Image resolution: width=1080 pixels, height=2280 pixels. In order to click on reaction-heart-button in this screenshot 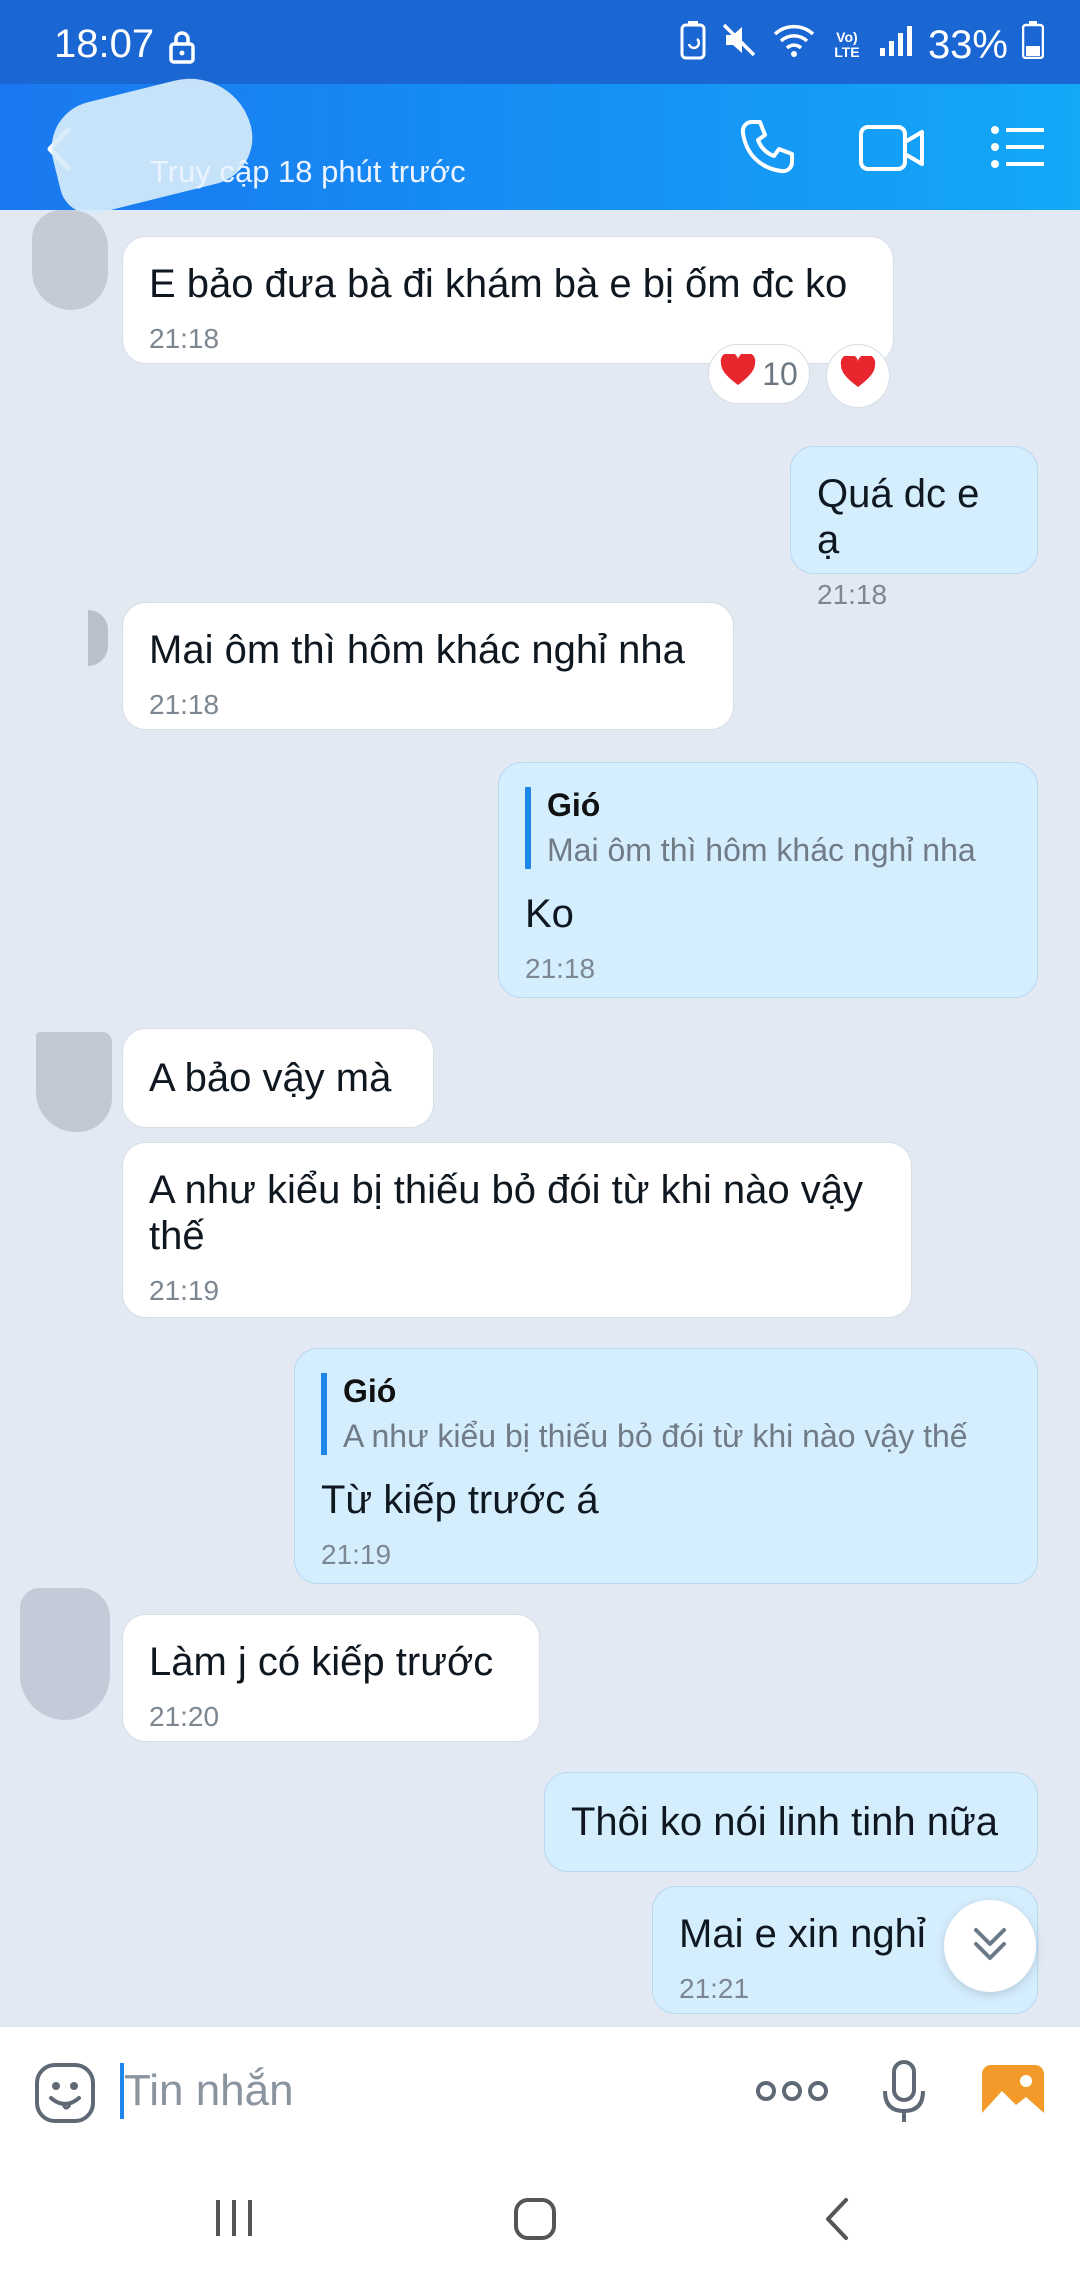, I will do `click(858, 376)`.